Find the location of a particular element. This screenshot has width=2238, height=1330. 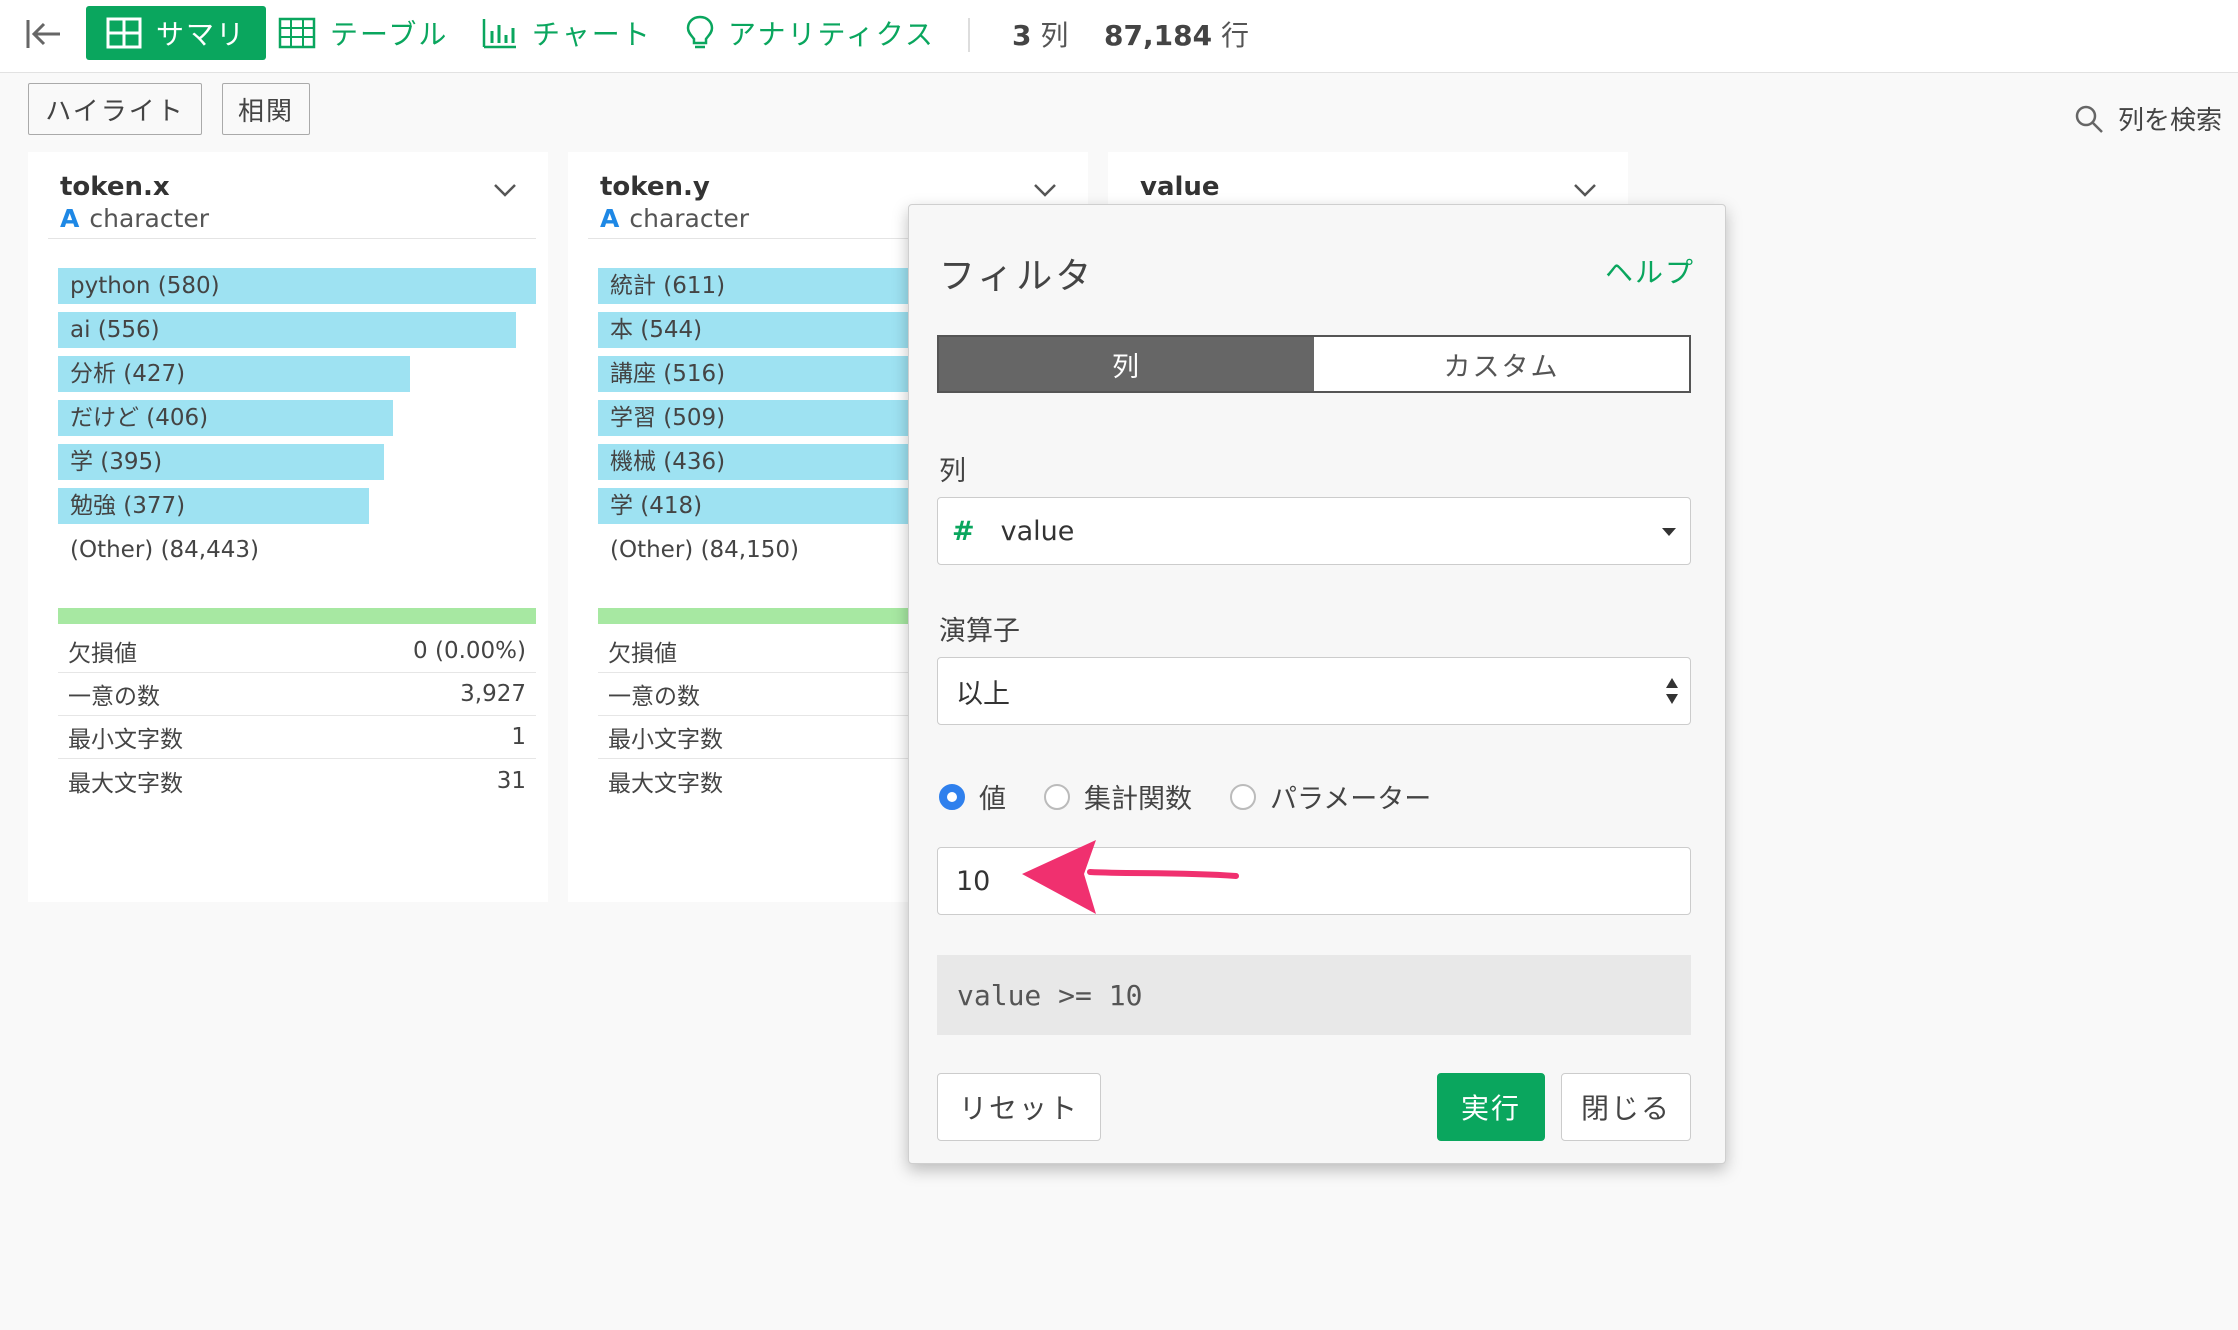

tab-chart: チャート is located at coordinates (567, 33).